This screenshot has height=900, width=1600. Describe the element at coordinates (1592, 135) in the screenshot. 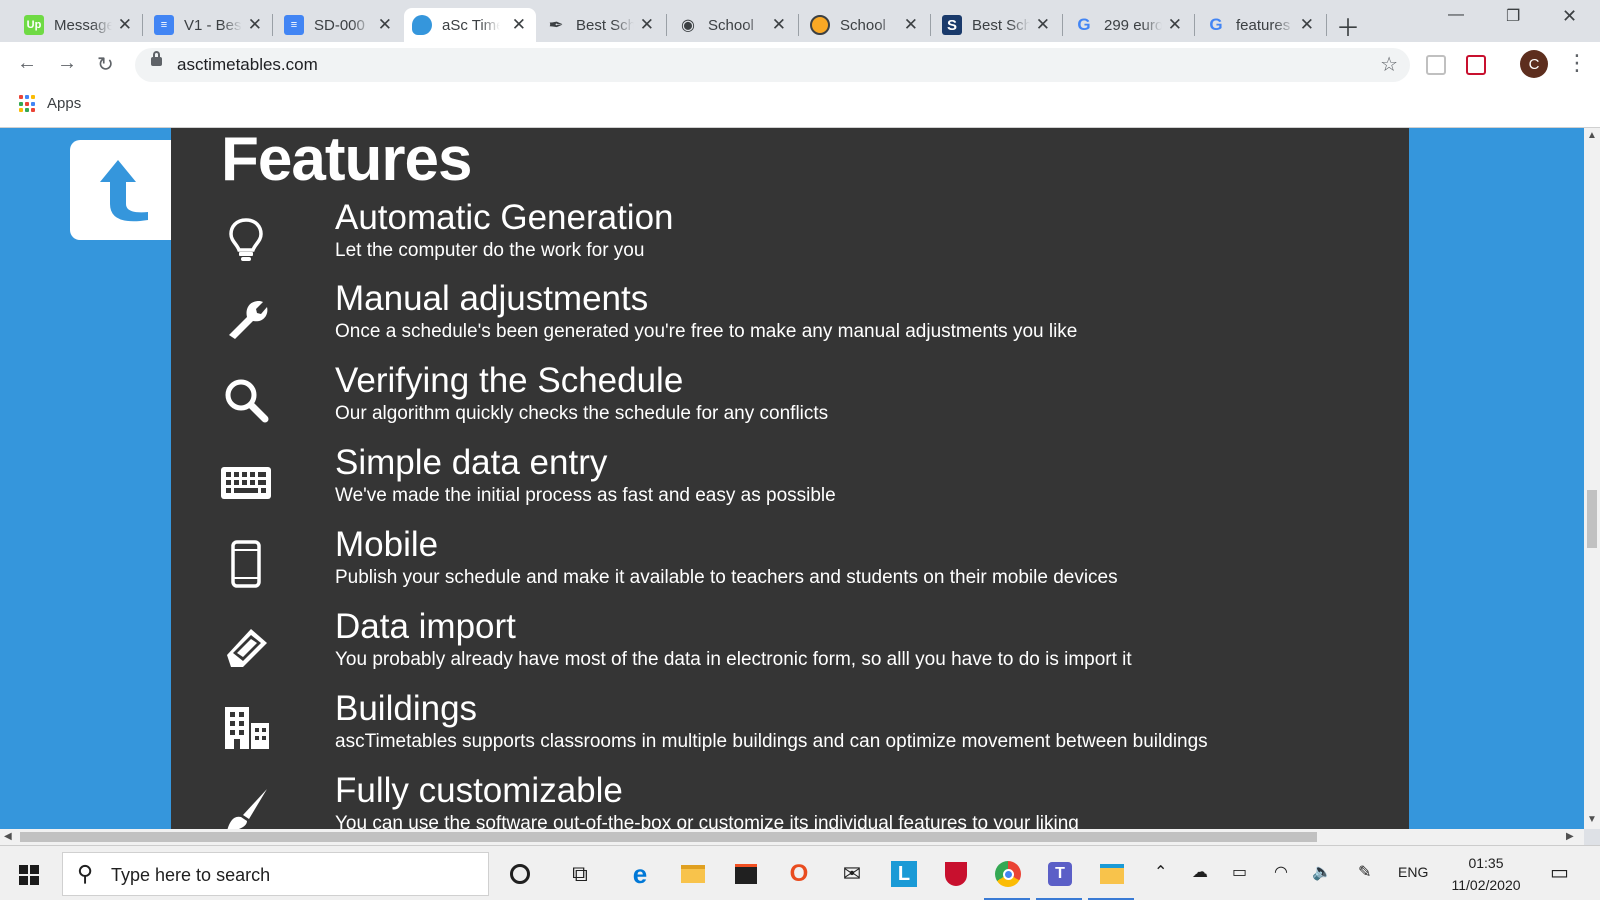

I see `scroll-up-arrow-icon: ▲` at that location.